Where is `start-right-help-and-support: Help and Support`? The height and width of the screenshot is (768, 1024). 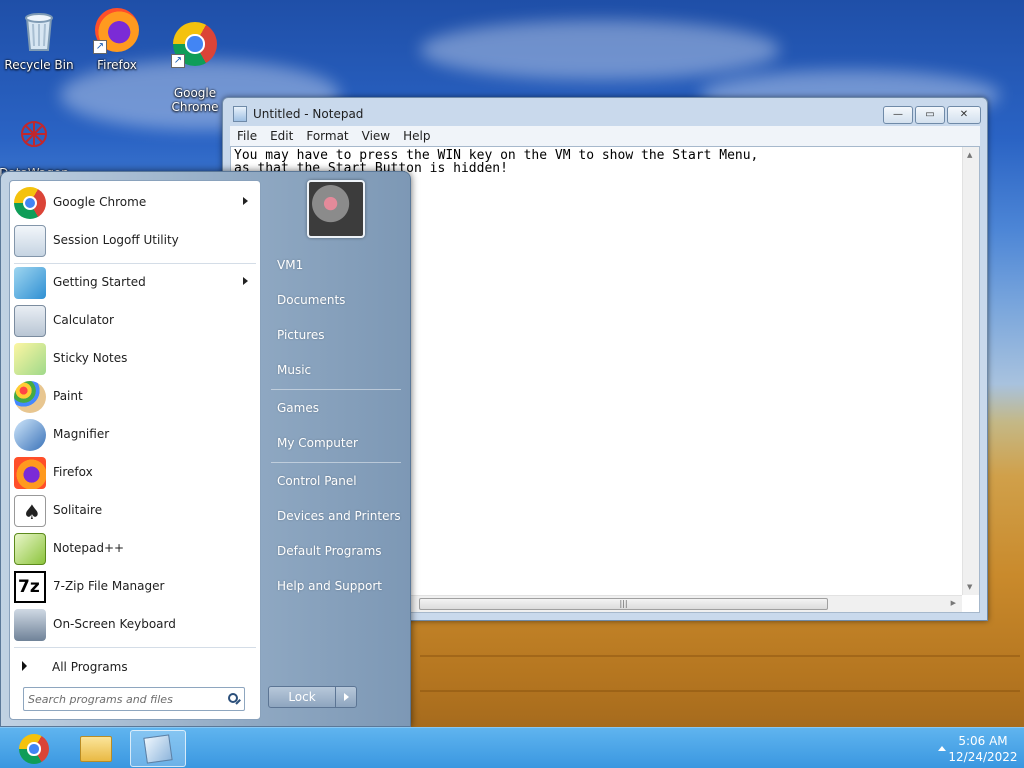
start-right-help-and-support: Help and Support is located at coordinates (336, 586).